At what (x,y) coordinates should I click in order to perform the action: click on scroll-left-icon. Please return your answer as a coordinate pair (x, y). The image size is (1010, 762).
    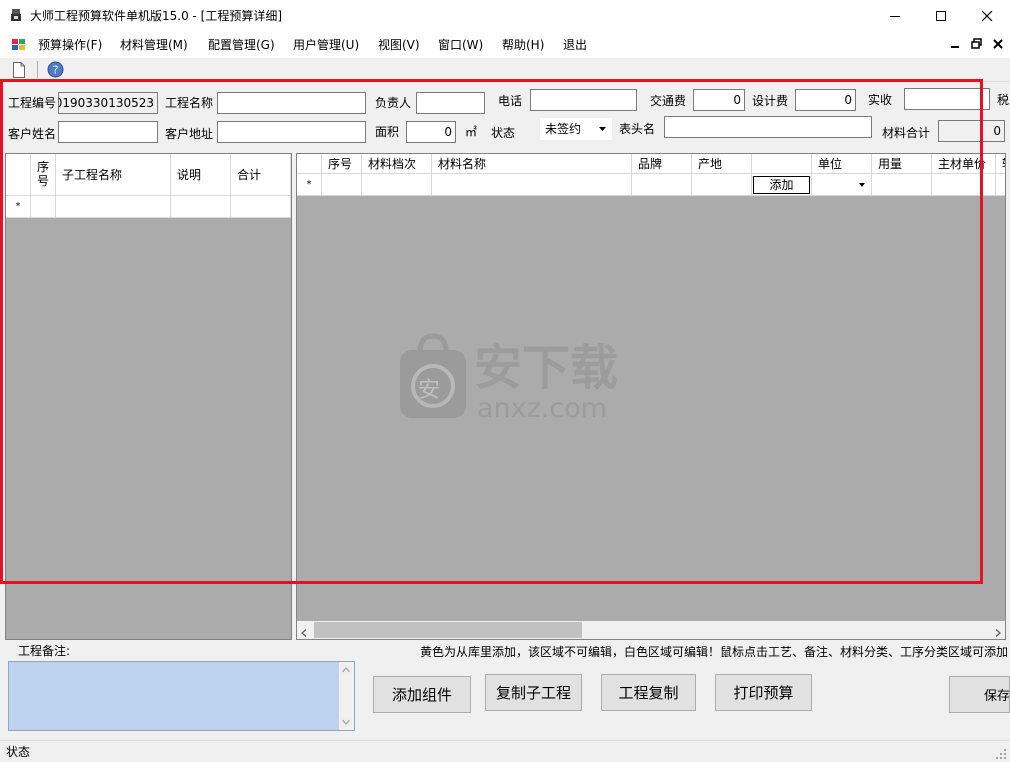
    Looking at the image, I should click on (304, 632).